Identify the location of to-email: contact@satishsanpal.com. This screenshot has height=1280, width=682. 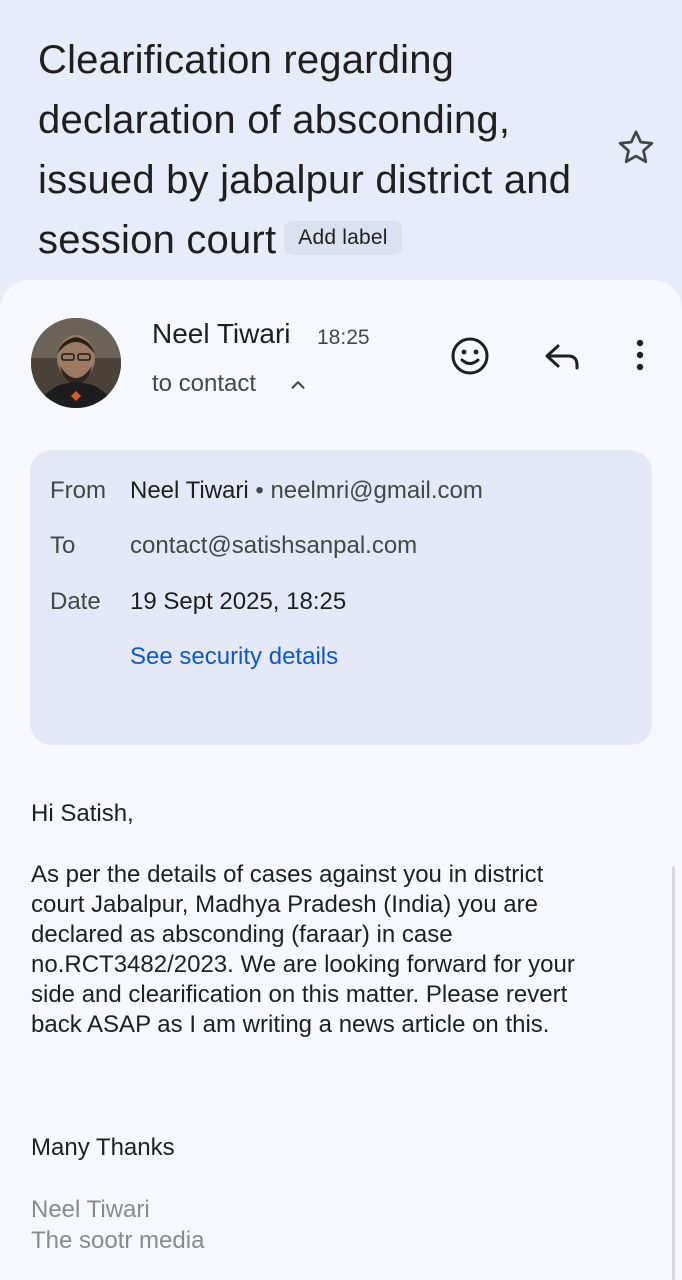
(274, 545).